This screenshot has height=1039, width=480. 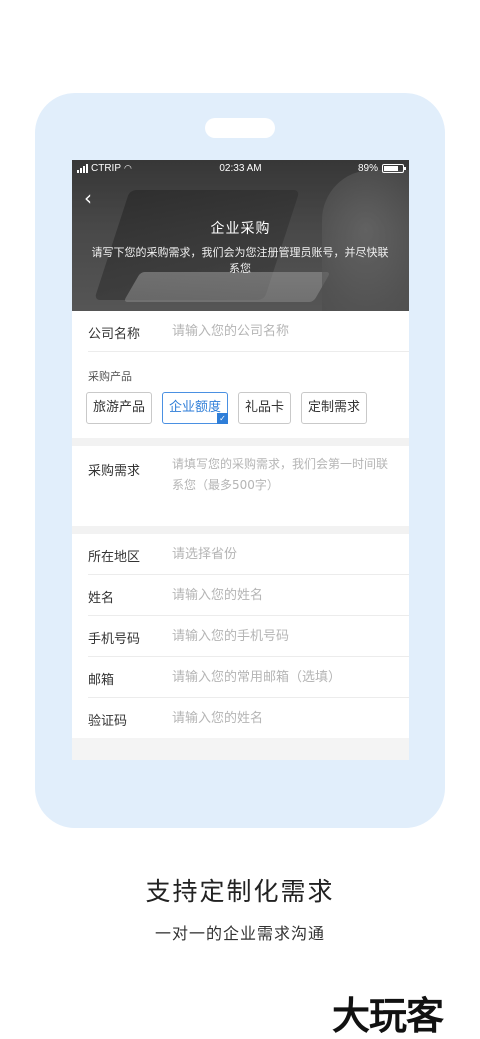 What do you see at coordinates (239, 933) in the screenshot?
I see `caption-subtitle: 一对一的企业需求沟通` at bounding box center [239, 933].